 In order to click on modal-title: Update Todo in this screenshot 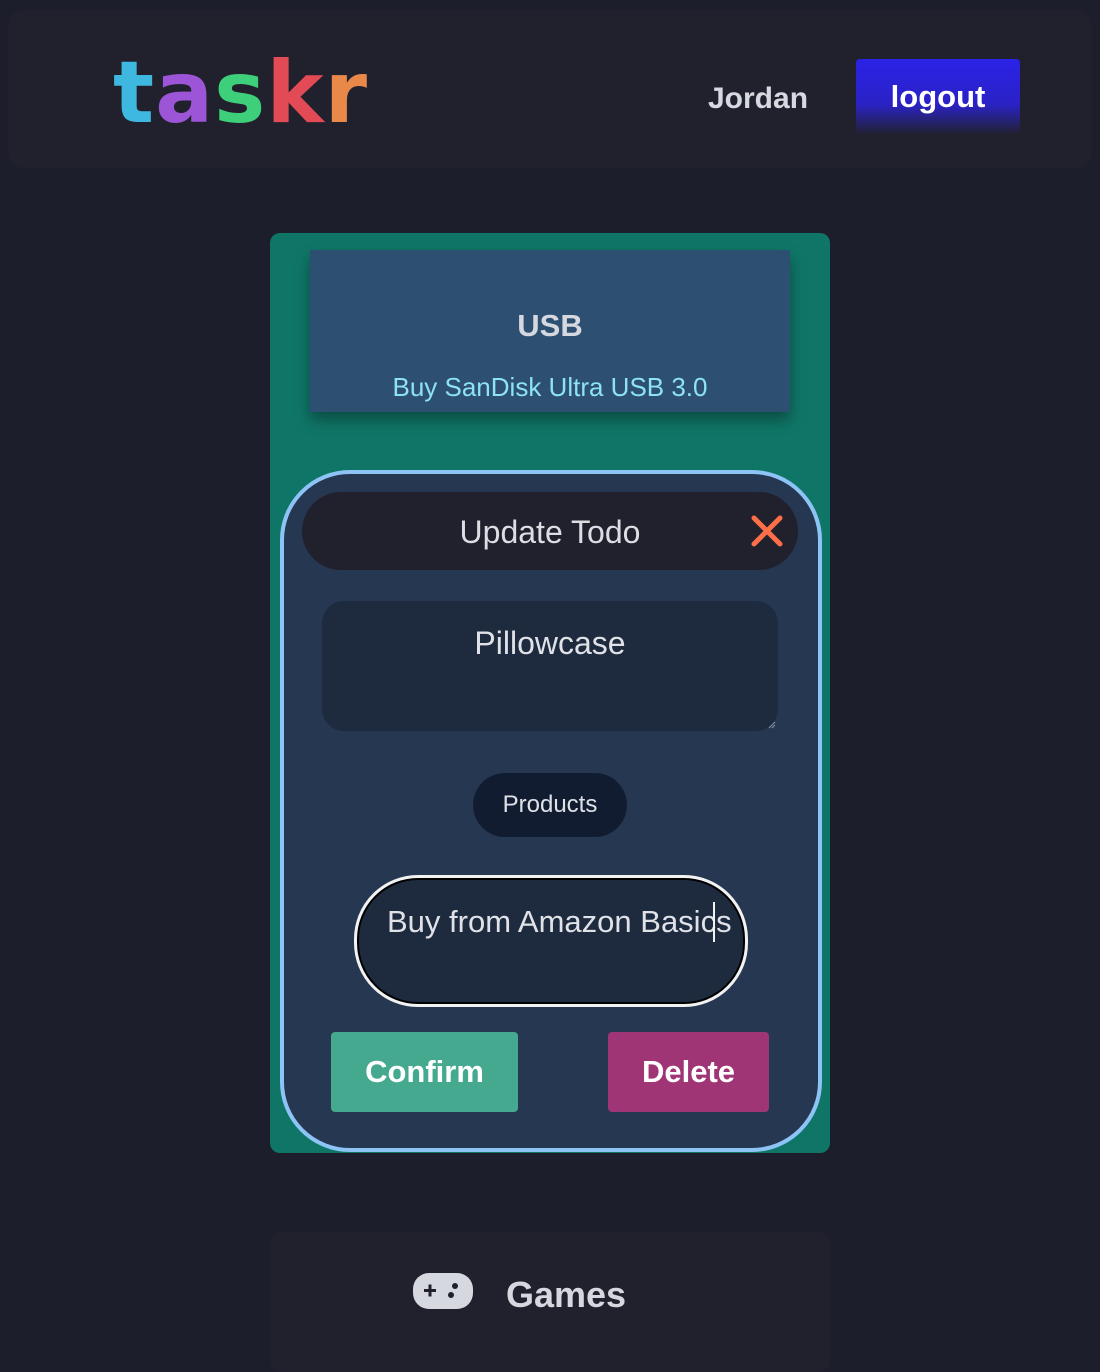, I will do `click(550, 532)`.